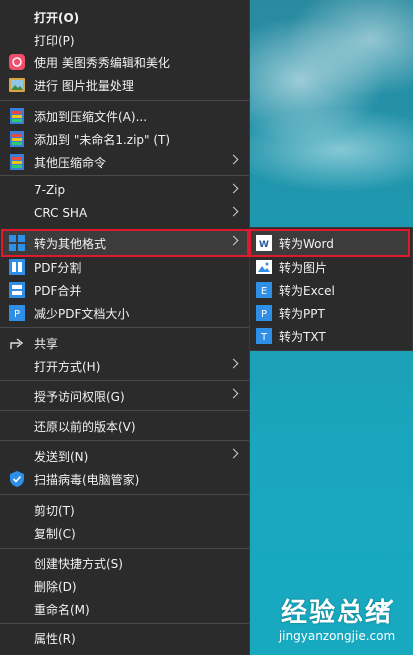 The image size is (413, 655). What do you see at coordinates (70, 244) in the screenshot?
I see `menu-item-label: 转为其他格式` at bounding box center [70, 244].